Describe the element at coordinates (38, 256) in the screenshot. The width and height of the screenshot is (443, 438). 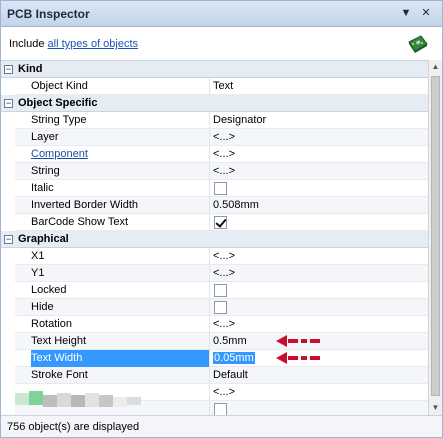
I see `property-name: X1` at that location.